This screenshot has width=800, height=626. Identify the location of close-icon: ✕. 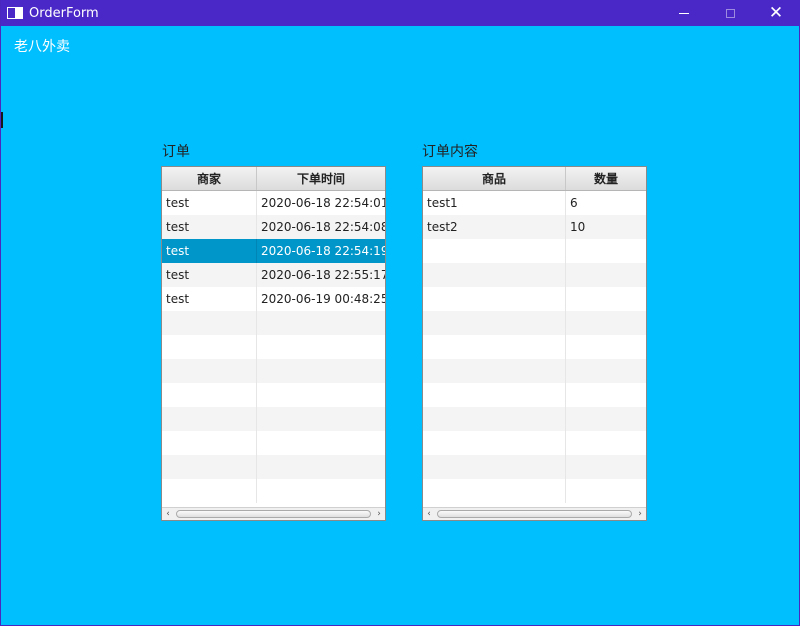
(776, 12).